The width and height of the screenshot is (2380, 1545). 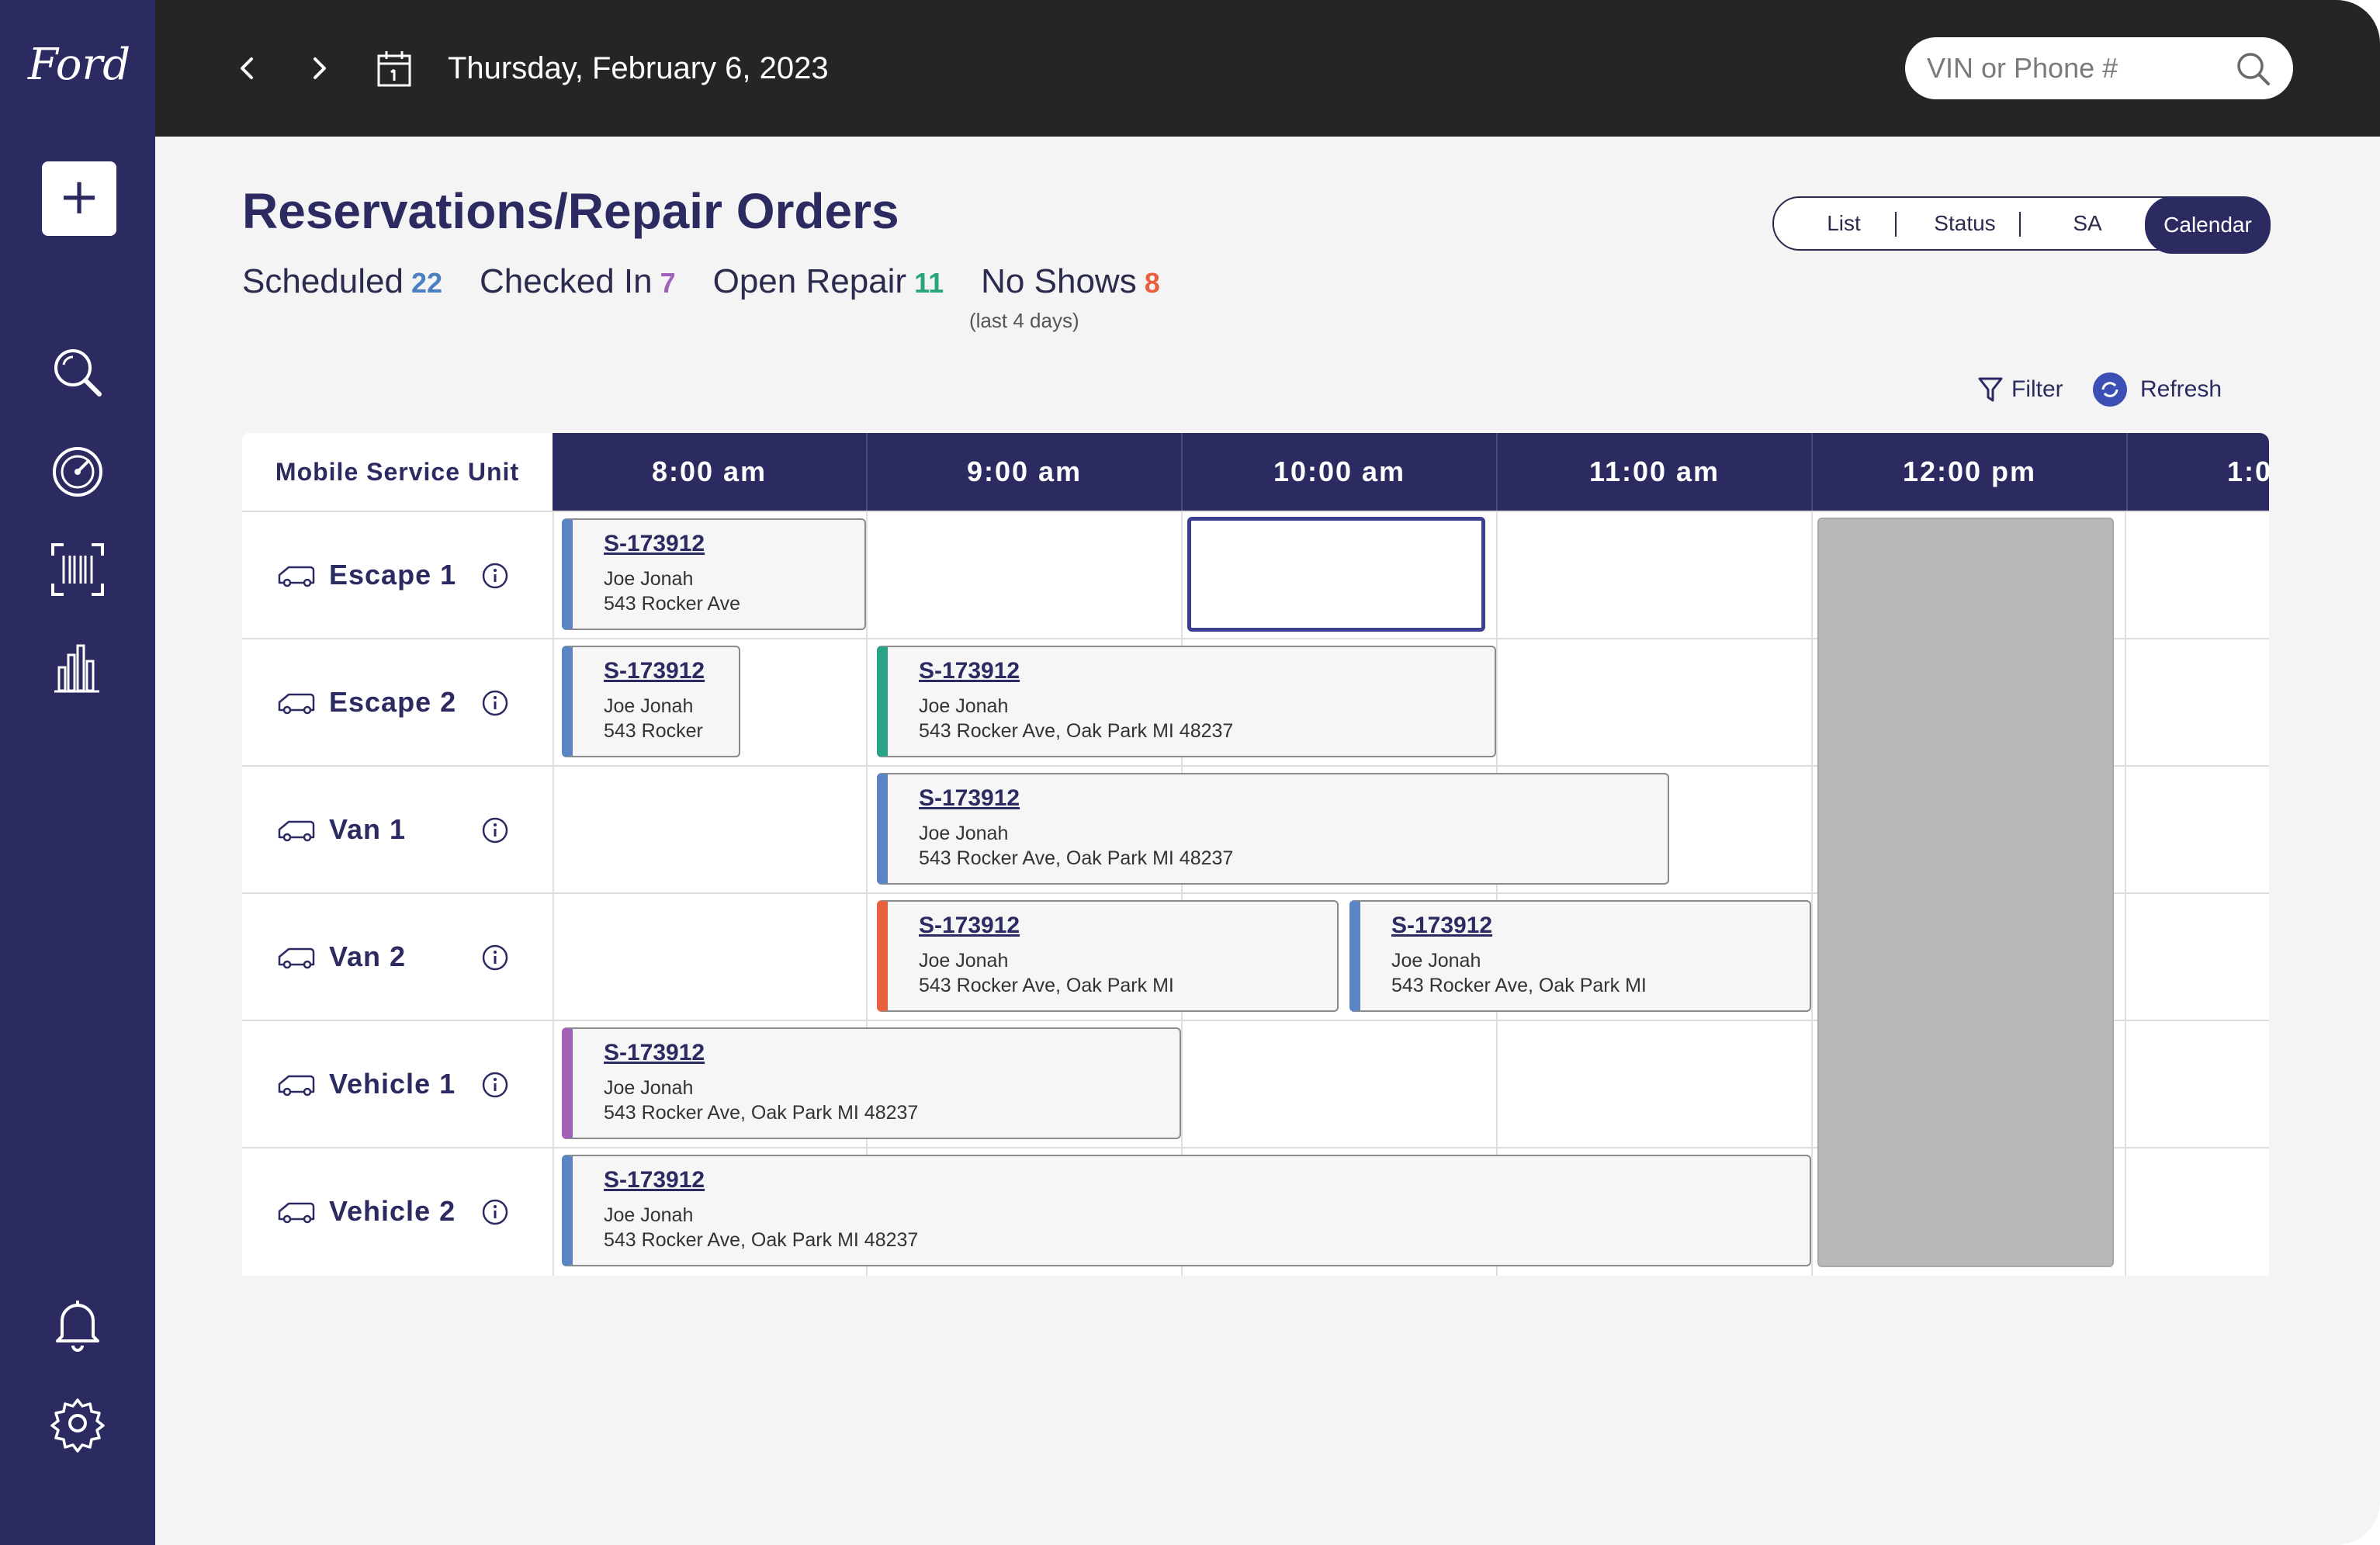 I want to click on stat-scheduled: Scheduled 22, so click(x=342, y=281).